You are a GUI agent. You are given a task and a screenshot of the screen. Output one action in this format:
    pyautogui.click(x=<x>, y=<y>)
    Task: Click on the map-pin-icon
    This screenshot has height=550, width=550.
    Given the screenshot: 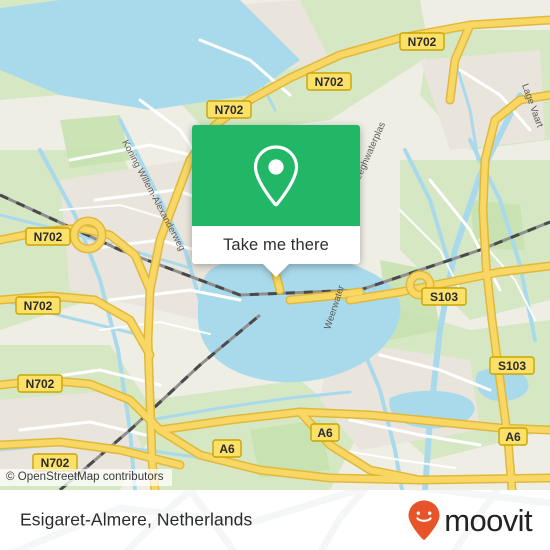 What is the action you would take?
    pyautogui.click(x=276, y=175)
    